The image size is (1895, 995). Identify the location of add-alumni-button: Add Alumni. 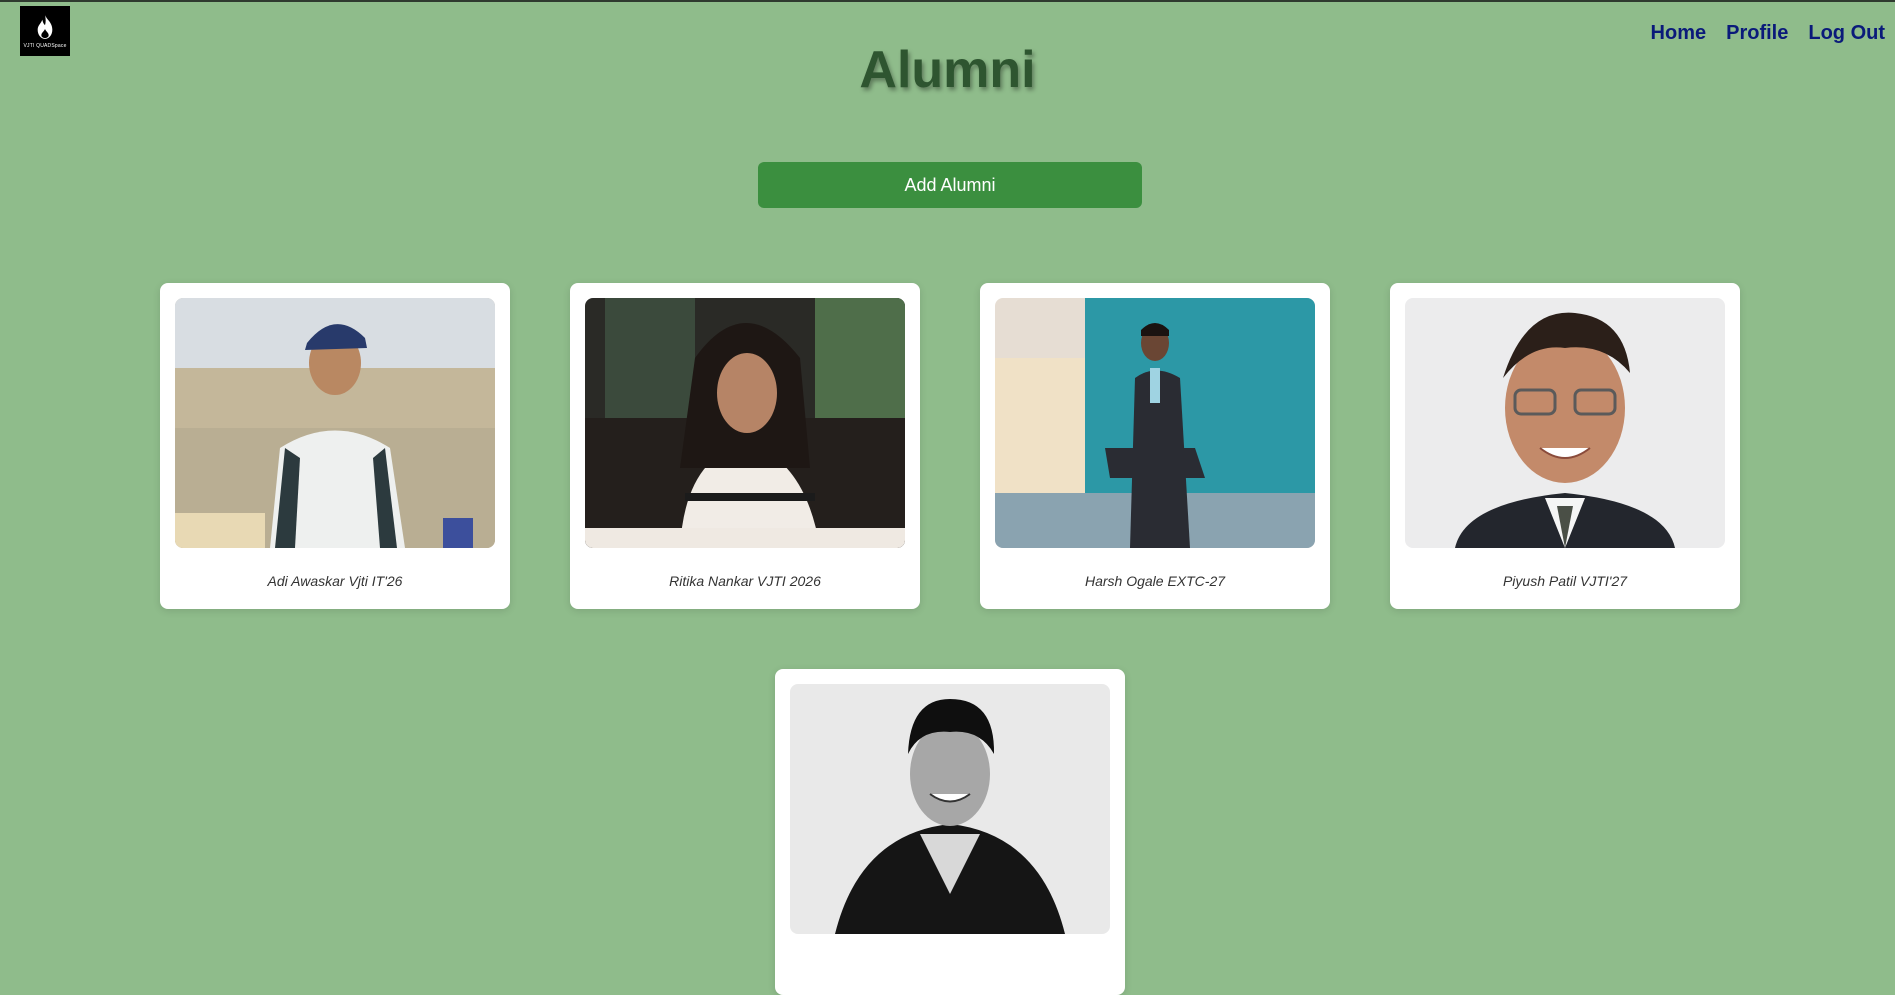
(950, 185).